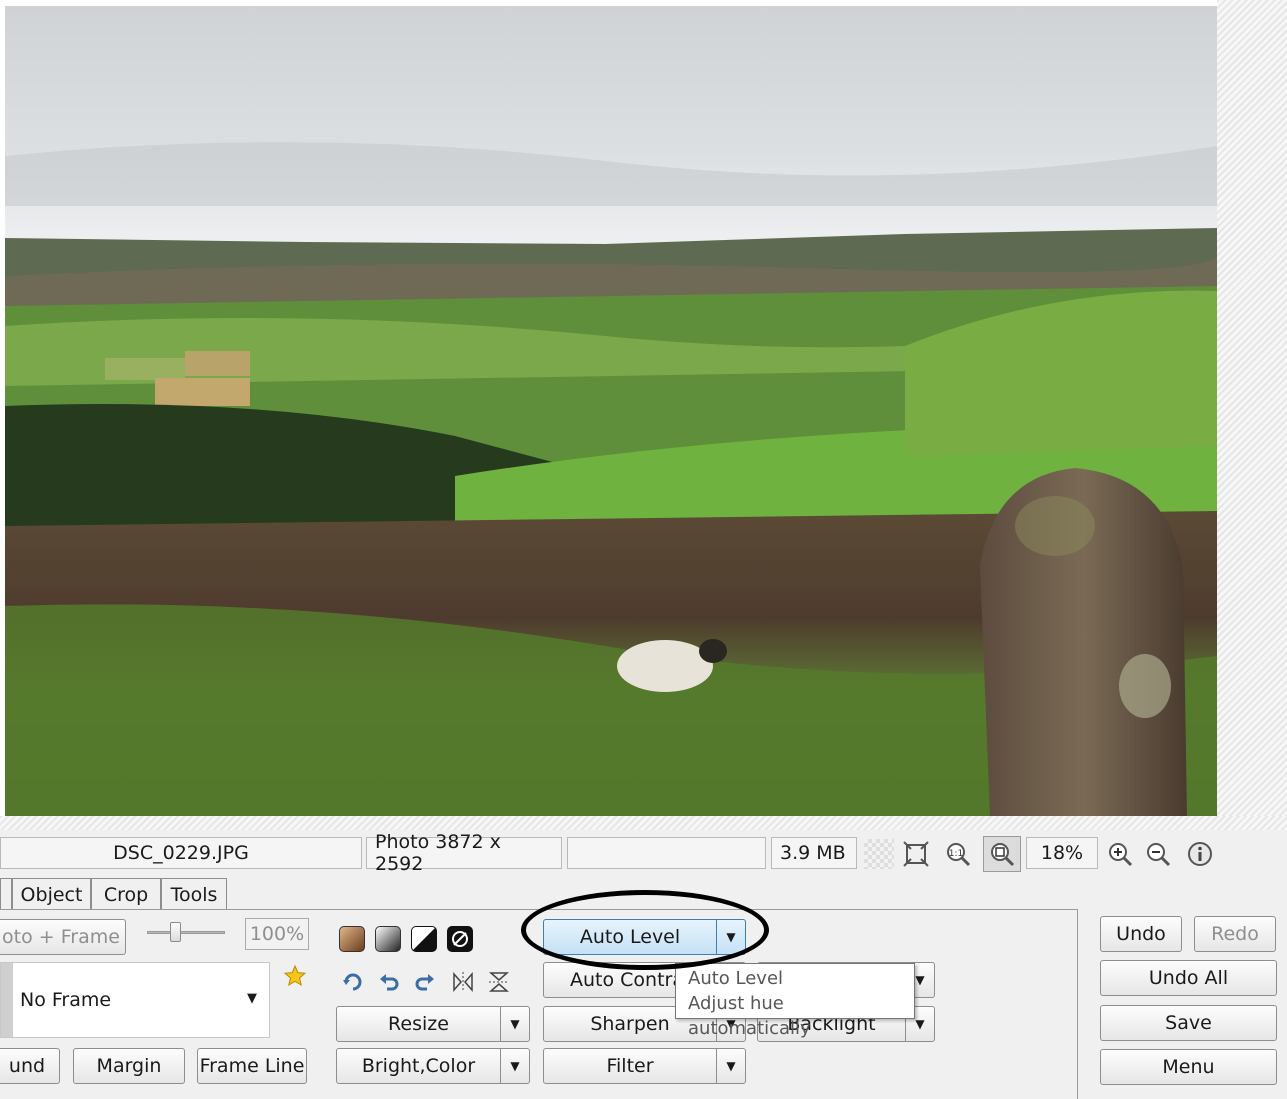  I want to click on undo-all-button: Undo All, so click(1188, 978).